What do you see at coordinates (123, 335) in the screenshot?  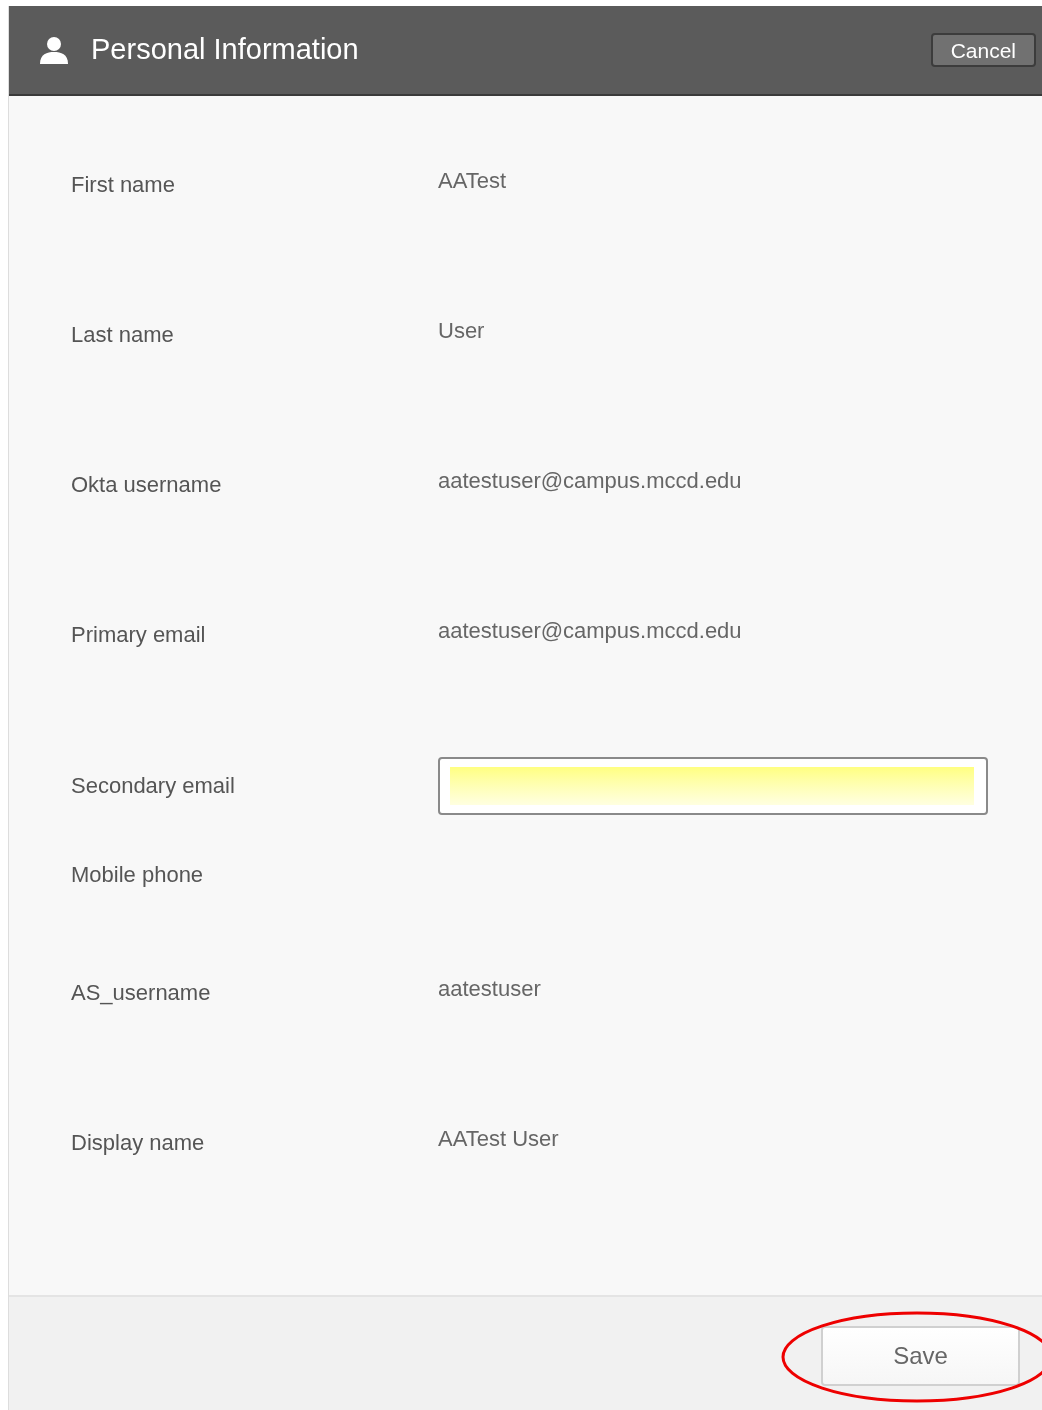 I see `field-label: Last name` at bounding box center [123, 335].